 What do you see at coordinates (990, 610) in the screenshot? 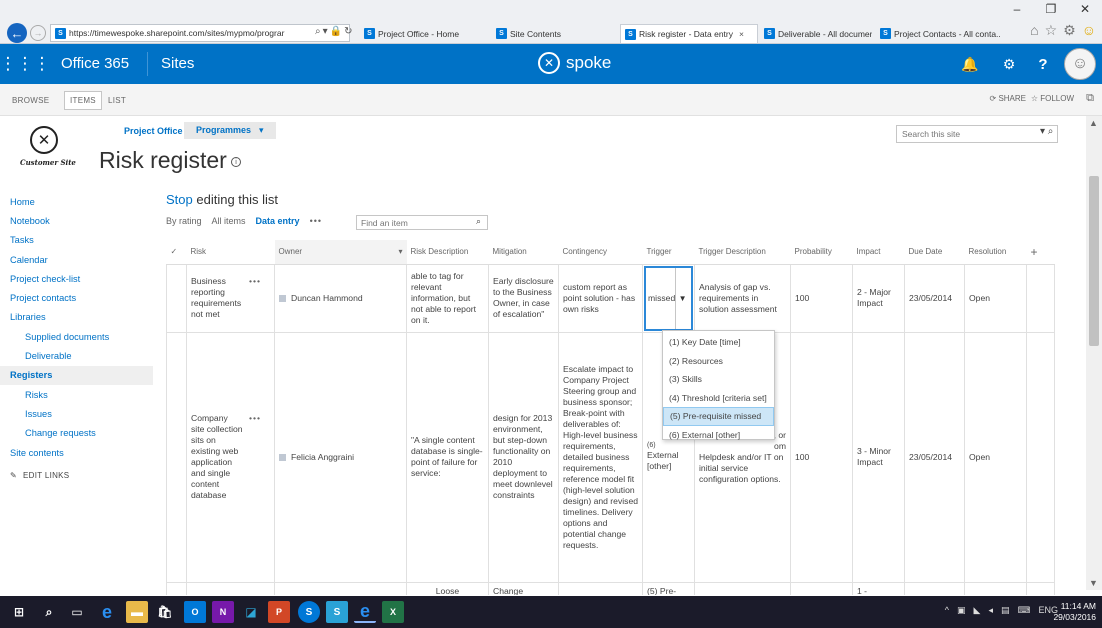
I see `volume-icon: ◂` at bounding box center [990, 610].